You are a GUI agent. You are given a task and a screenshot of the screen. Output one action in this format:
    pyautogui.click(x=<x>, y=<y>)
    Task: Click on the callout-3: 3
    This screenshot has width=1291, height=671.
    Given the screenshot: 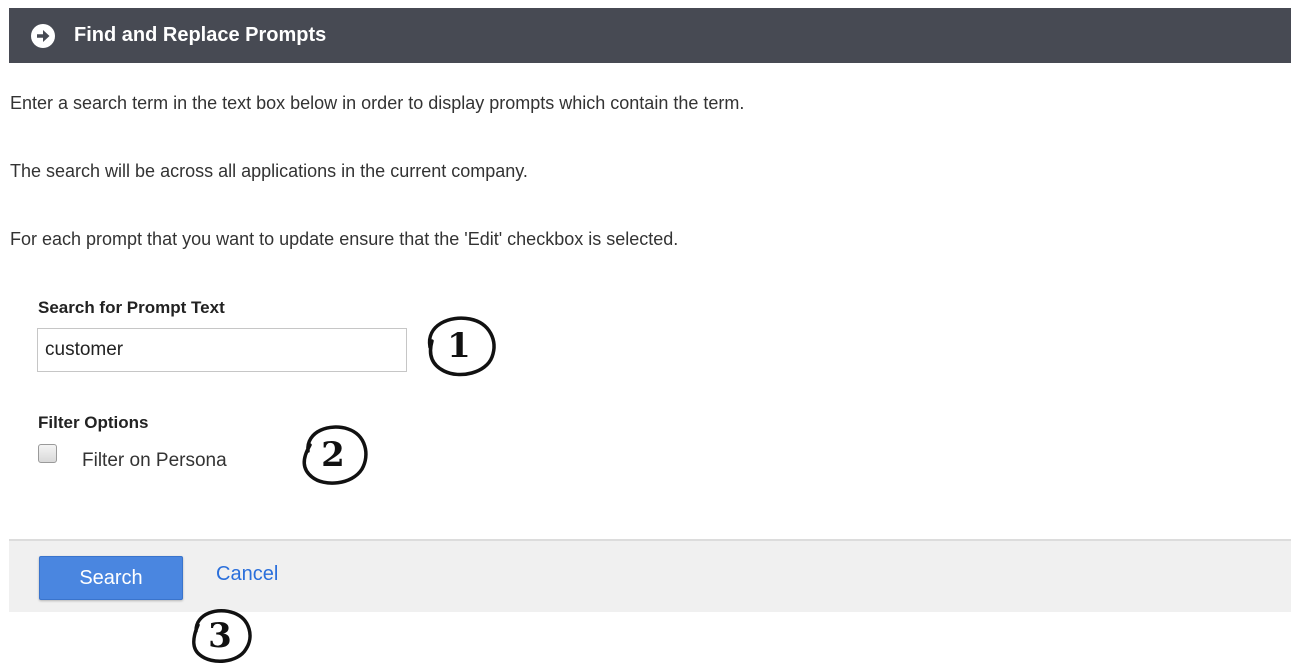 What is the action you would take?
    pyautogui.click(x=220, y=636)
    